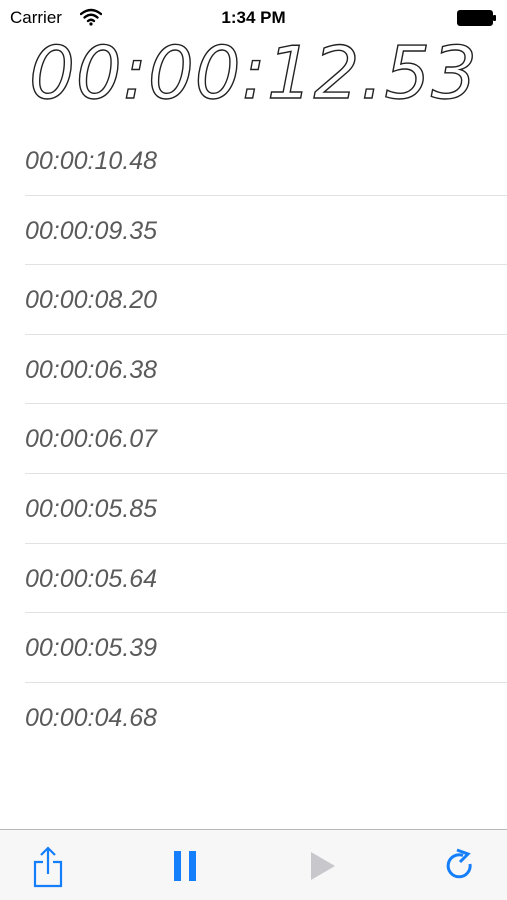  I want to click on lap-row: 00:00:08.20, so click(266, 300).